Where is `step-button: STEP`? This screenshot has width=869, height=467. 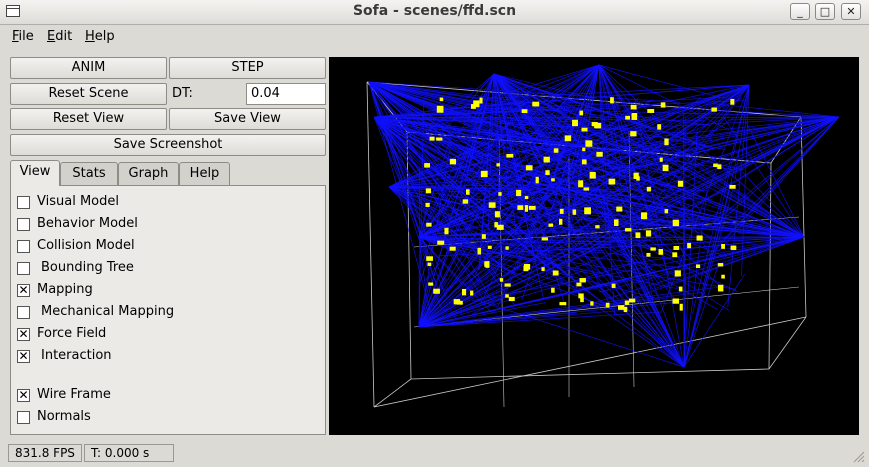 step-button: STEP is located at coordinates (247, 68).